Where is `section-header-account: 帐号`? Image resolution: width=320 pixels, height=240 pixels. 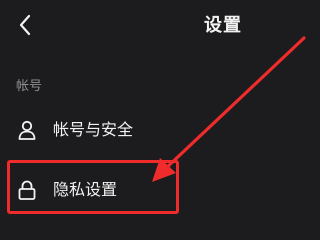
section-header-account: 帐号 is located at coordinates (29, 86).